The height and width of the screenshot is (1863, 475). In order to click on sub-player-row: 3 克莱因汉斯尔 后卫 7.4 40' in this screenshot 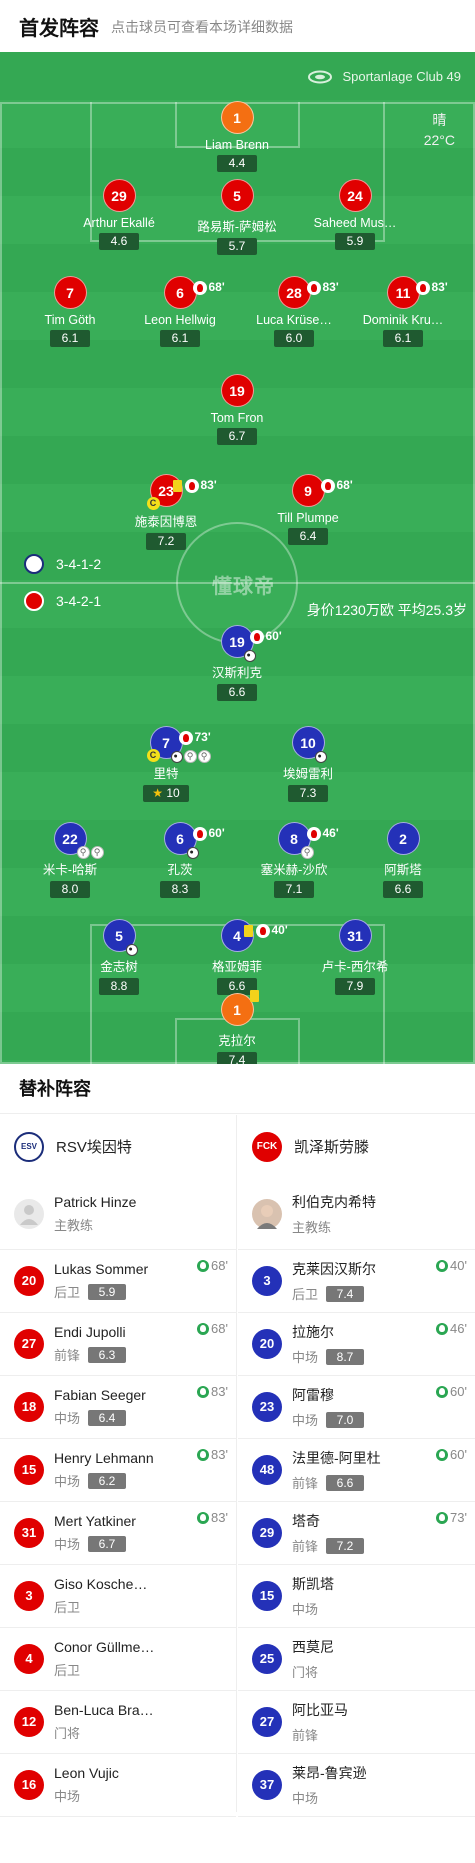, I will do `click(356, 1281)`.